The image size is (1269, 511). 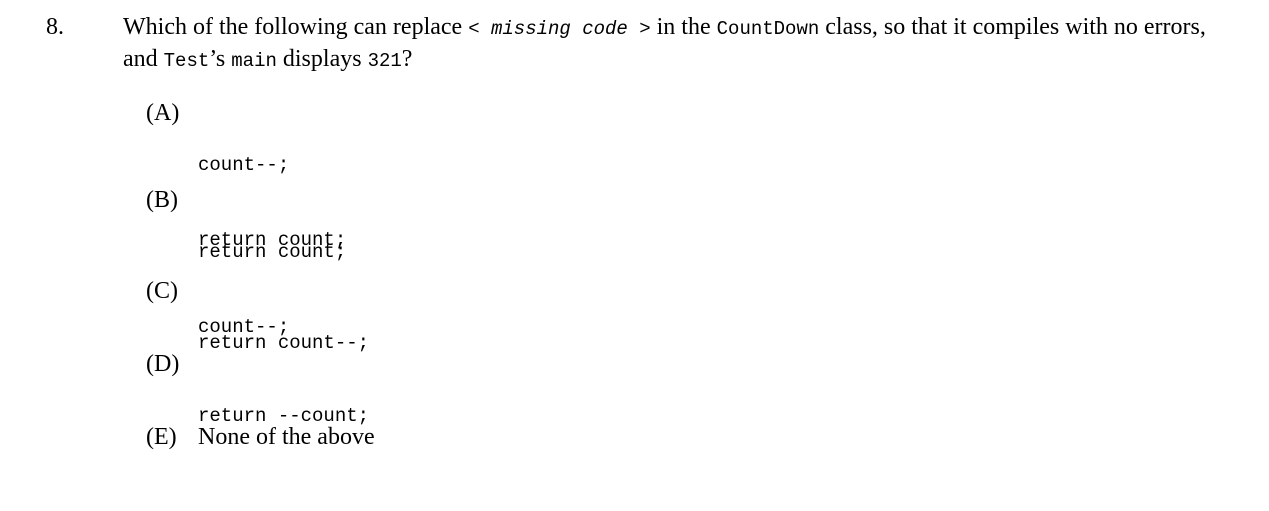 I want to click on choice-a-letter: (A), so click(x=163, y=113).